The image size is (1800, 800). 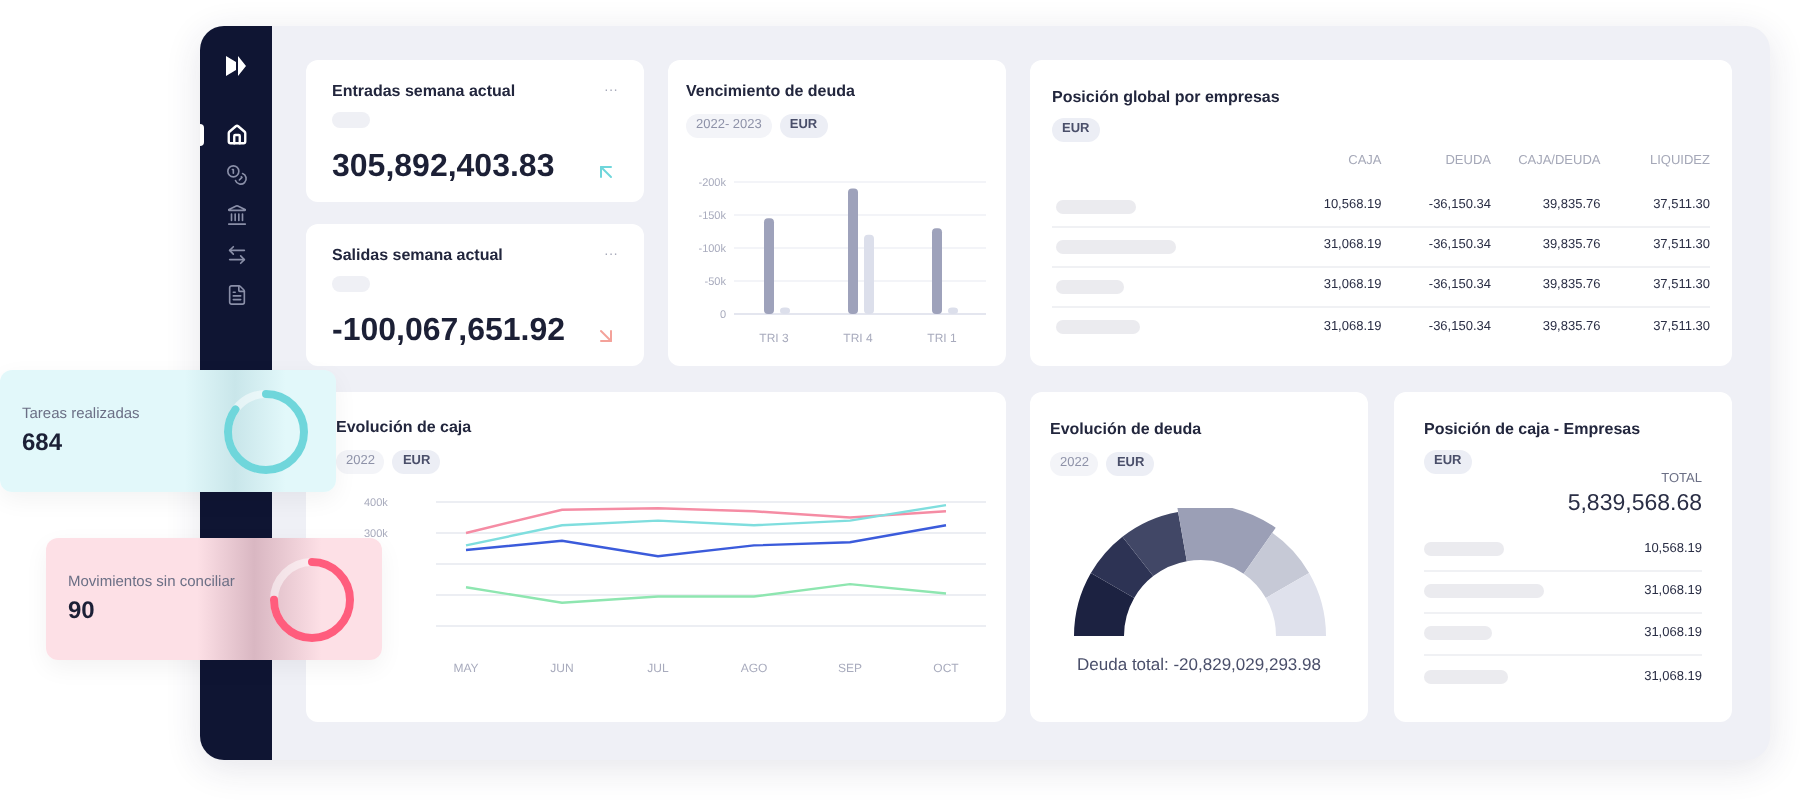 What do you see at coordinates (443, 168) in the screenshot?
I see `kpi-value: 305,892,403.83` at bounding box center [443, 168].